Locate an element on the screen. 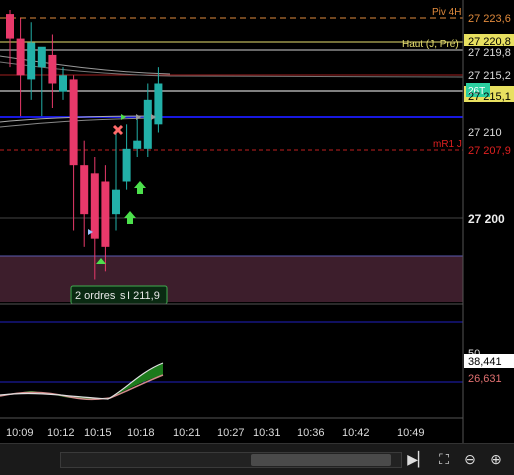 Image resolution: width=514 pixels, height=475 pixels. piv4h-price-tag: 27 223,6 is located at coordinates (489, 18).